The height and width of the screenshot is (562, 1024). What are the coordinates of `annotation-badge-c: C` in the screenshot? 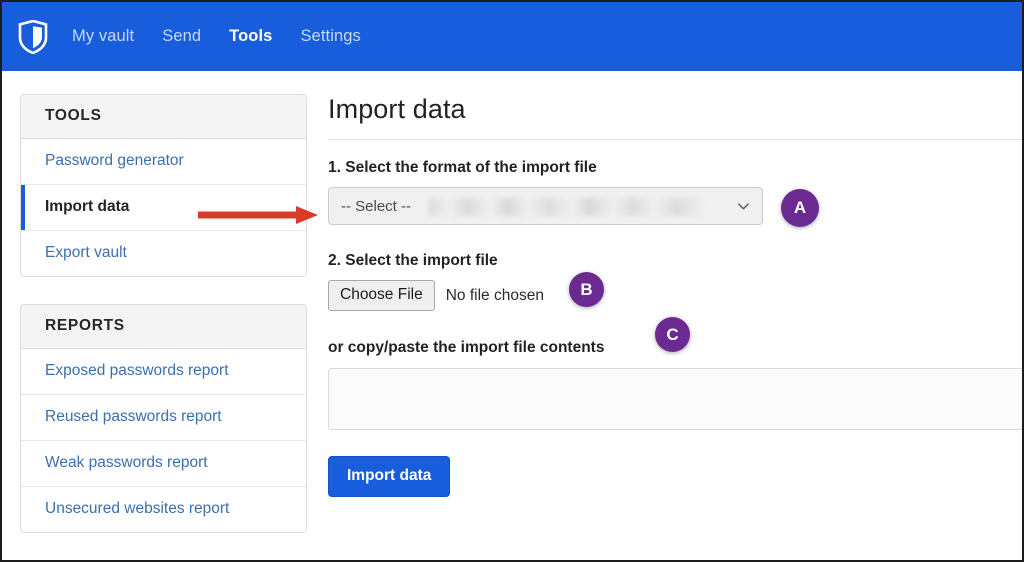 It's located at (672, 334).